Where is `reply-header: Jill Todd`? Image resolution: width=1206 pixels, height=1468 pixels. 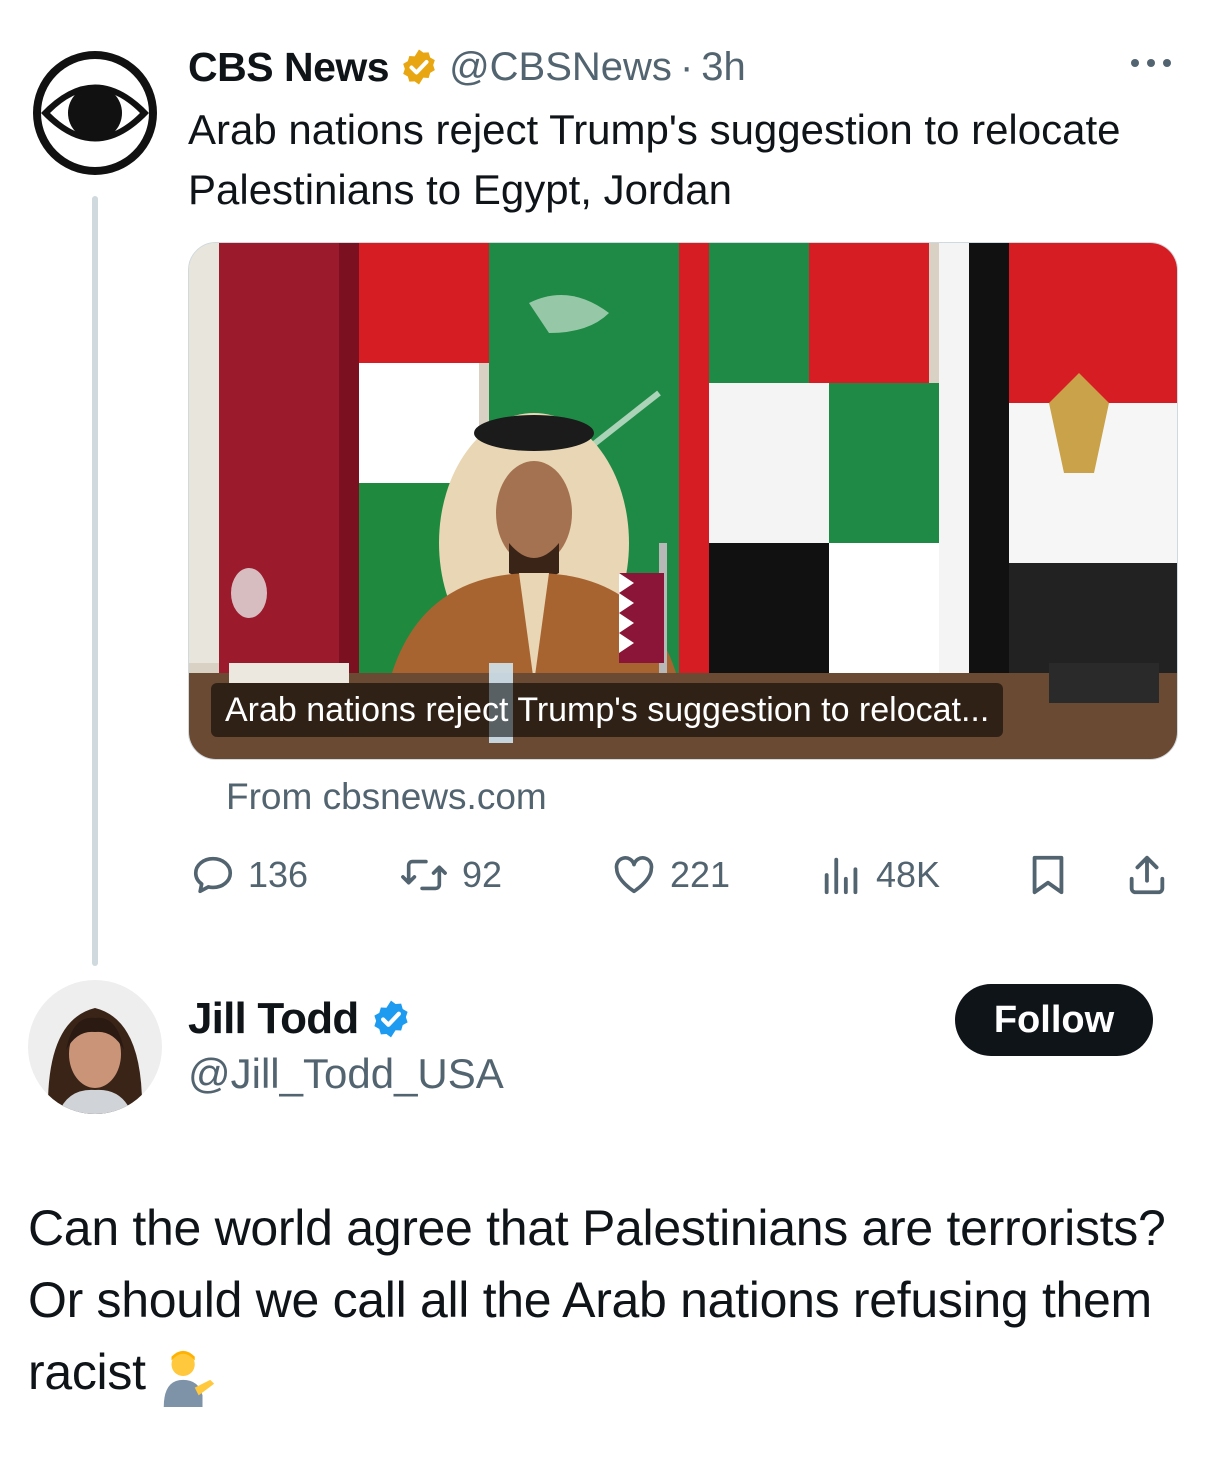 reply-header: Jill Todd is located at coordinates (300, 1019).